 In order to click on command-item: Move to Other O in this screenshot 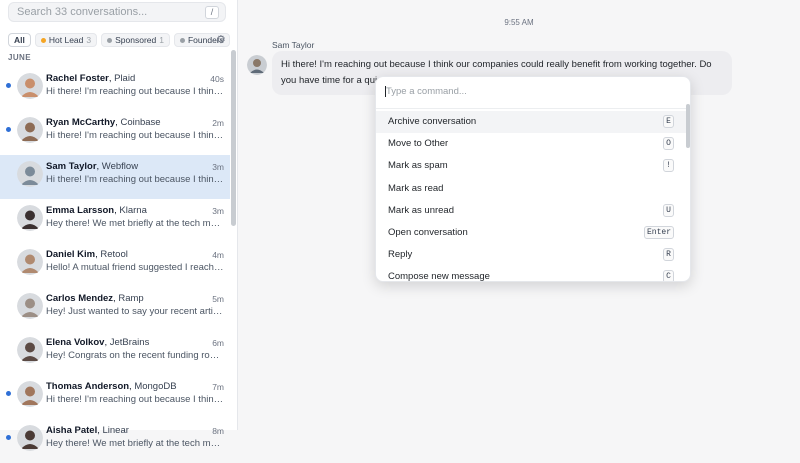, I will do `click(533, 144)`.